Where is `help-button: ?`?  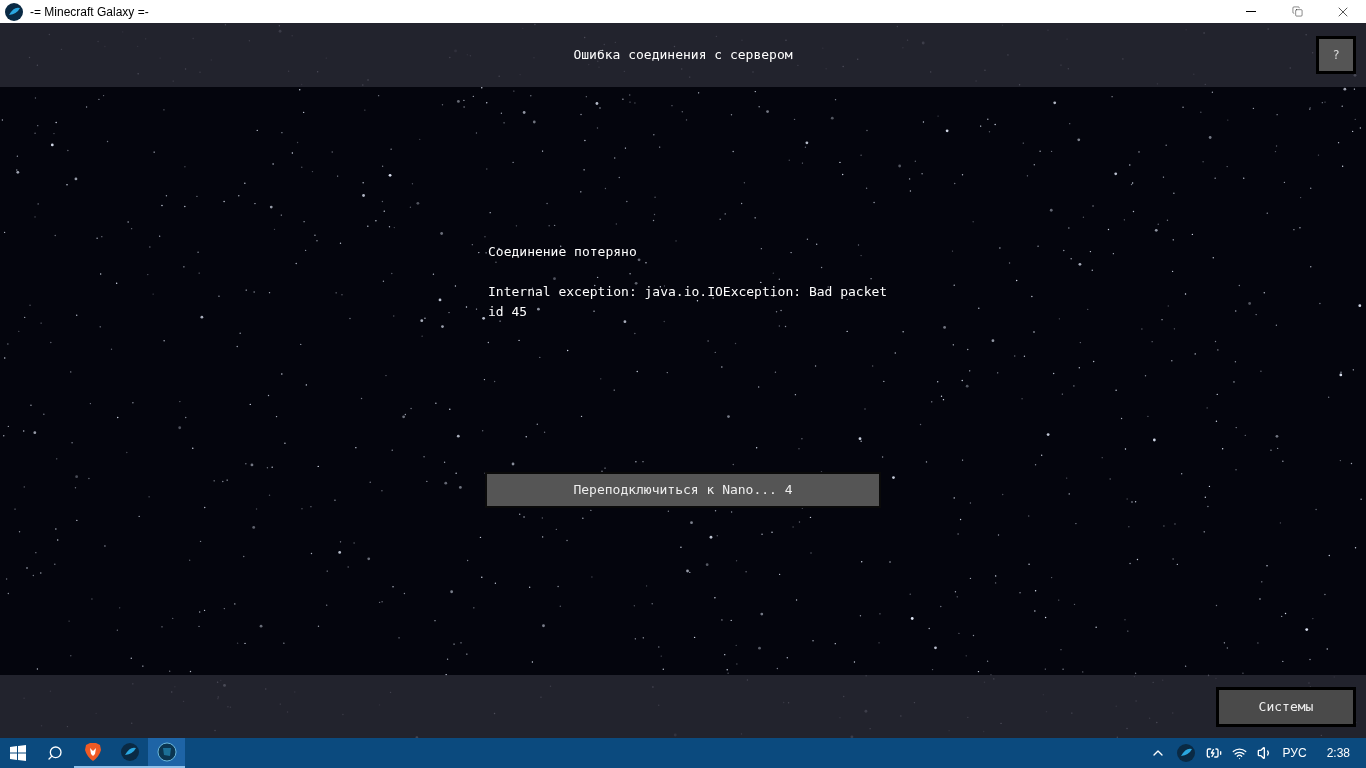 help-button: ? is located at coordinates (1336, 55).